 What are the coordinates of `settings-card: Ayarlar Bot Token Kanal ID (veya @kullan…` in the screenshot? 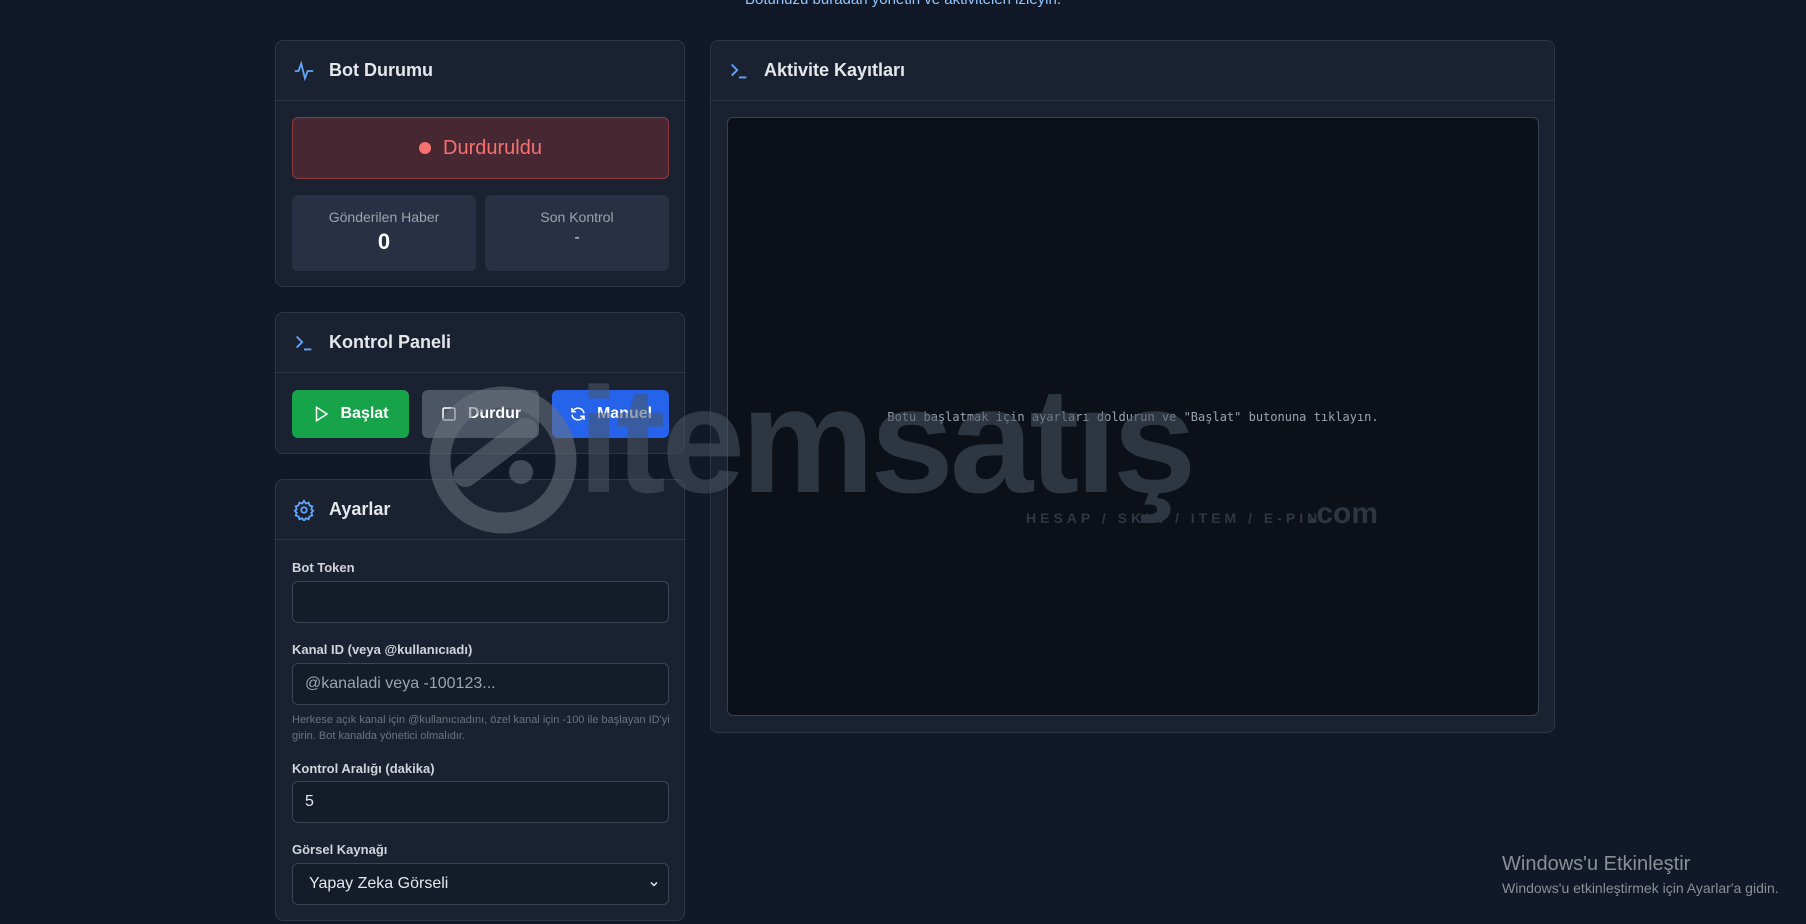 It's located at (480, 700).